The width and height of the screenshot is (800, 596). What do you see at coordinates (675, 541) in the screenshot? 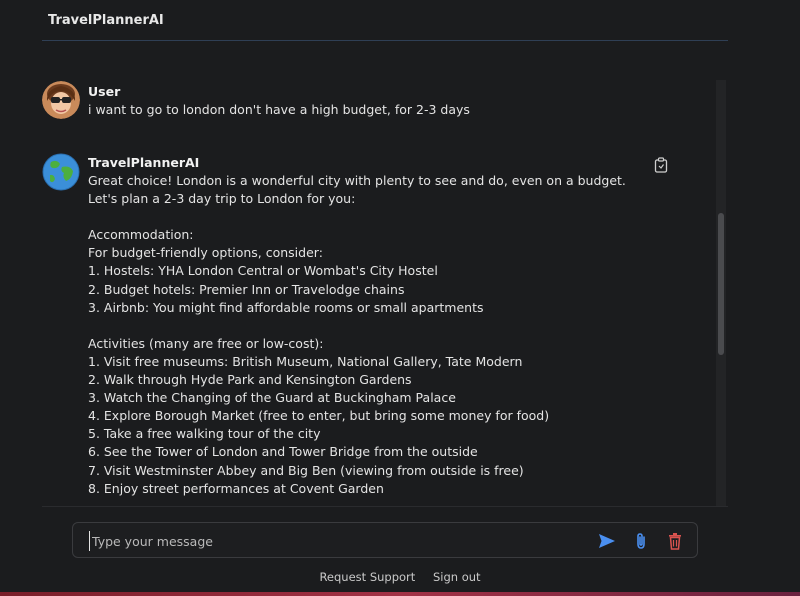
I see `trash-icon` at bounding box center [675, 541].